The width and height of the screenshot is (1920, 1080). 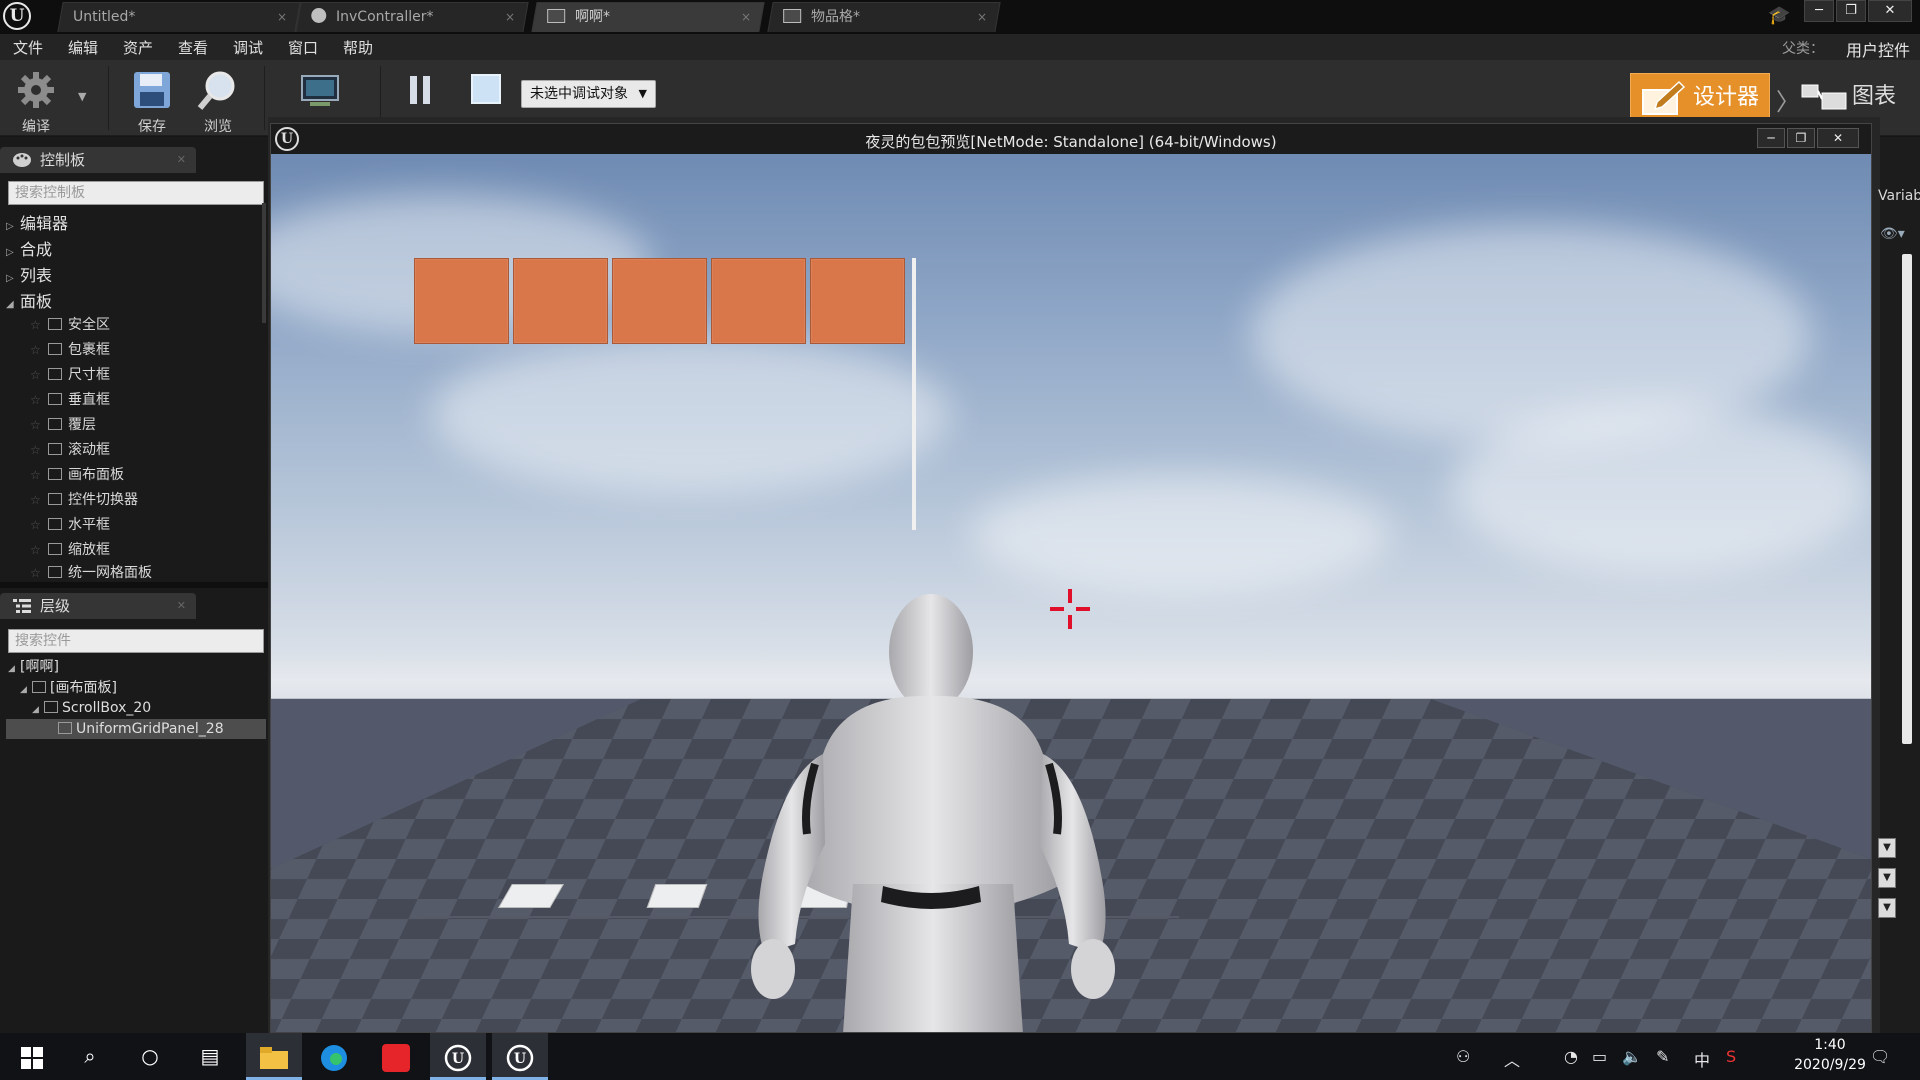 I want to click on battery-icon: ▭, so click(x=1599, y=1056).